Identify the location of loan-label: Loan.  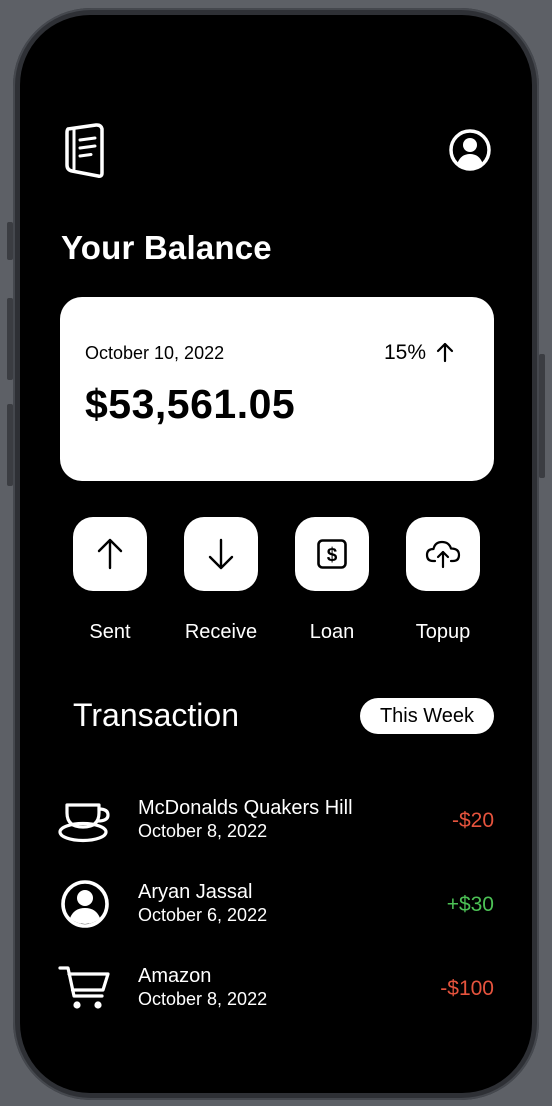
(332, 632).